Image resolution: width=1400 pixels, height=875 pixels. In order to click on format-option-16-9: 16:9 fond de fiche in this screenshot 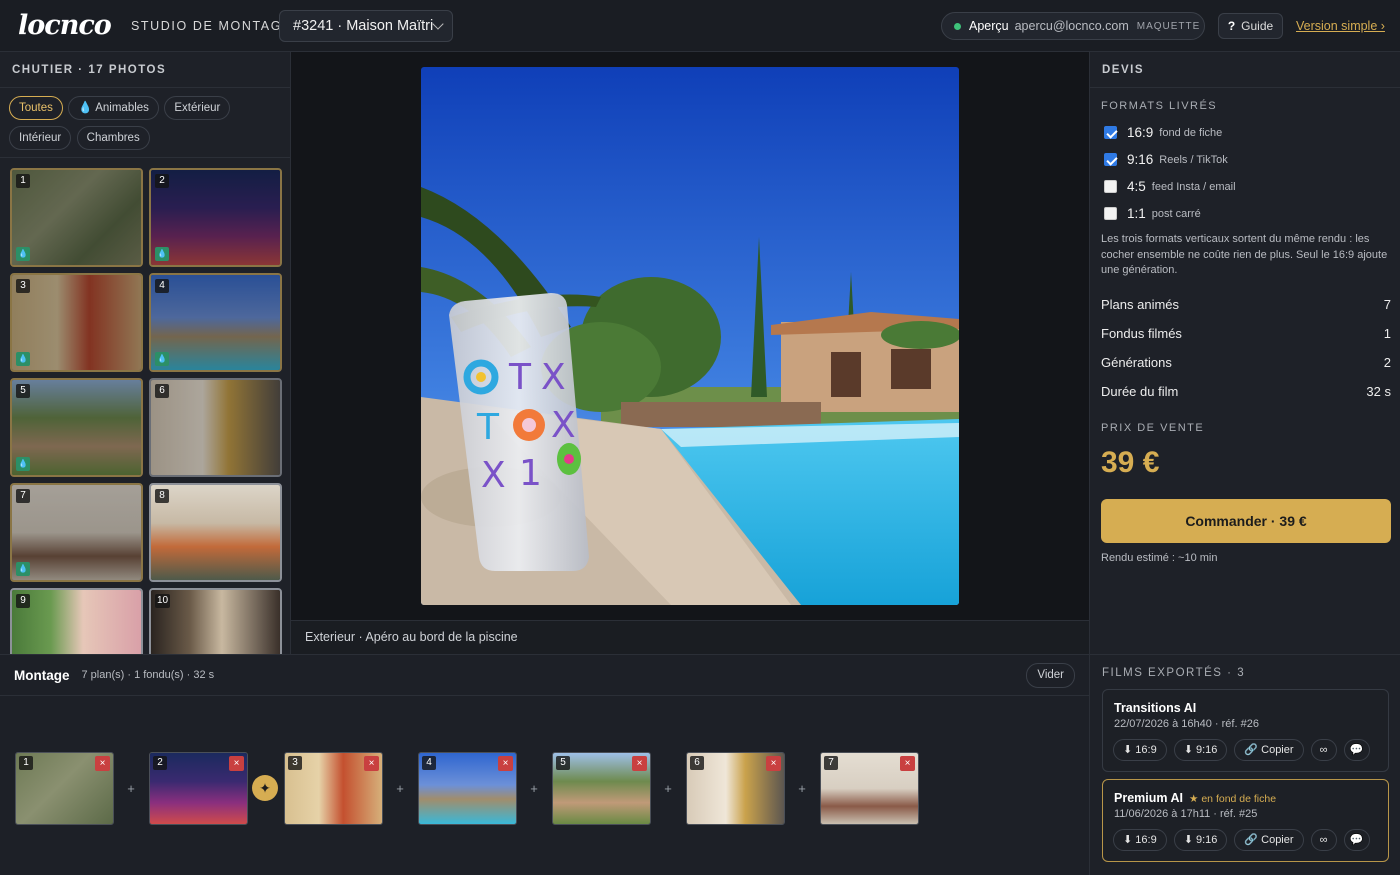, I will do `click(1163, 132)`.